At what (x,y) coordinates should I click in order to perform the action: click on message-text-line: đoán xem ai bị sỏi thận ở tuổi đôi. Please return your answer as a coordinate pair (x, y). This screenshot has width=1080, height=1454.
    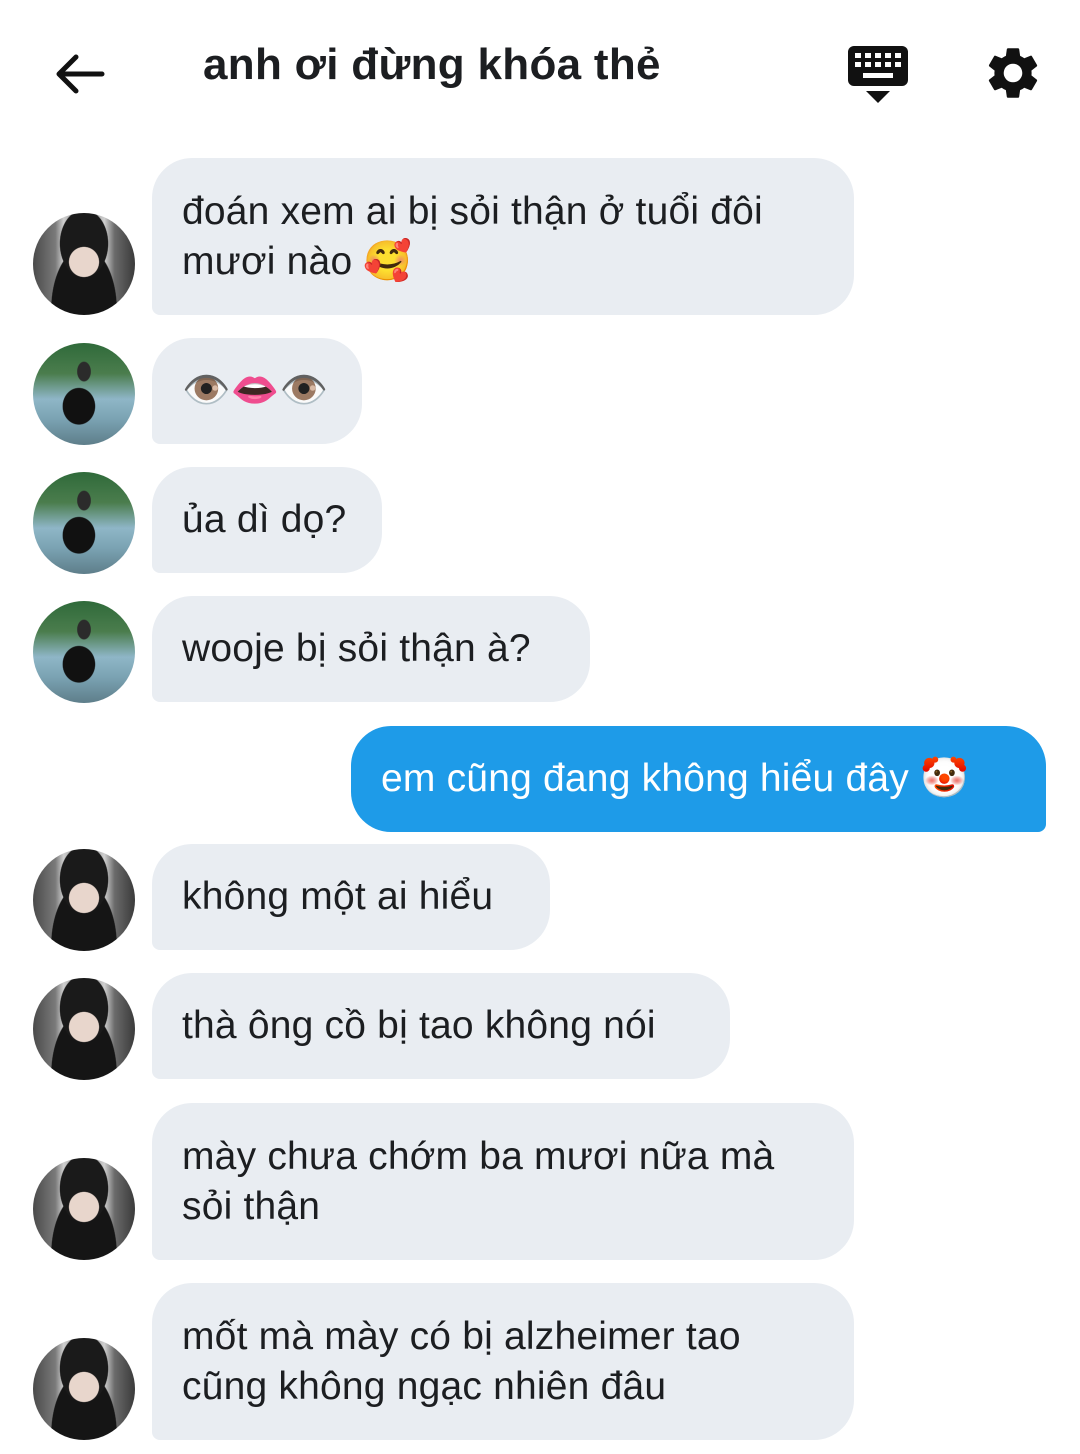
    Looking at the image, I should click on (472, 211).